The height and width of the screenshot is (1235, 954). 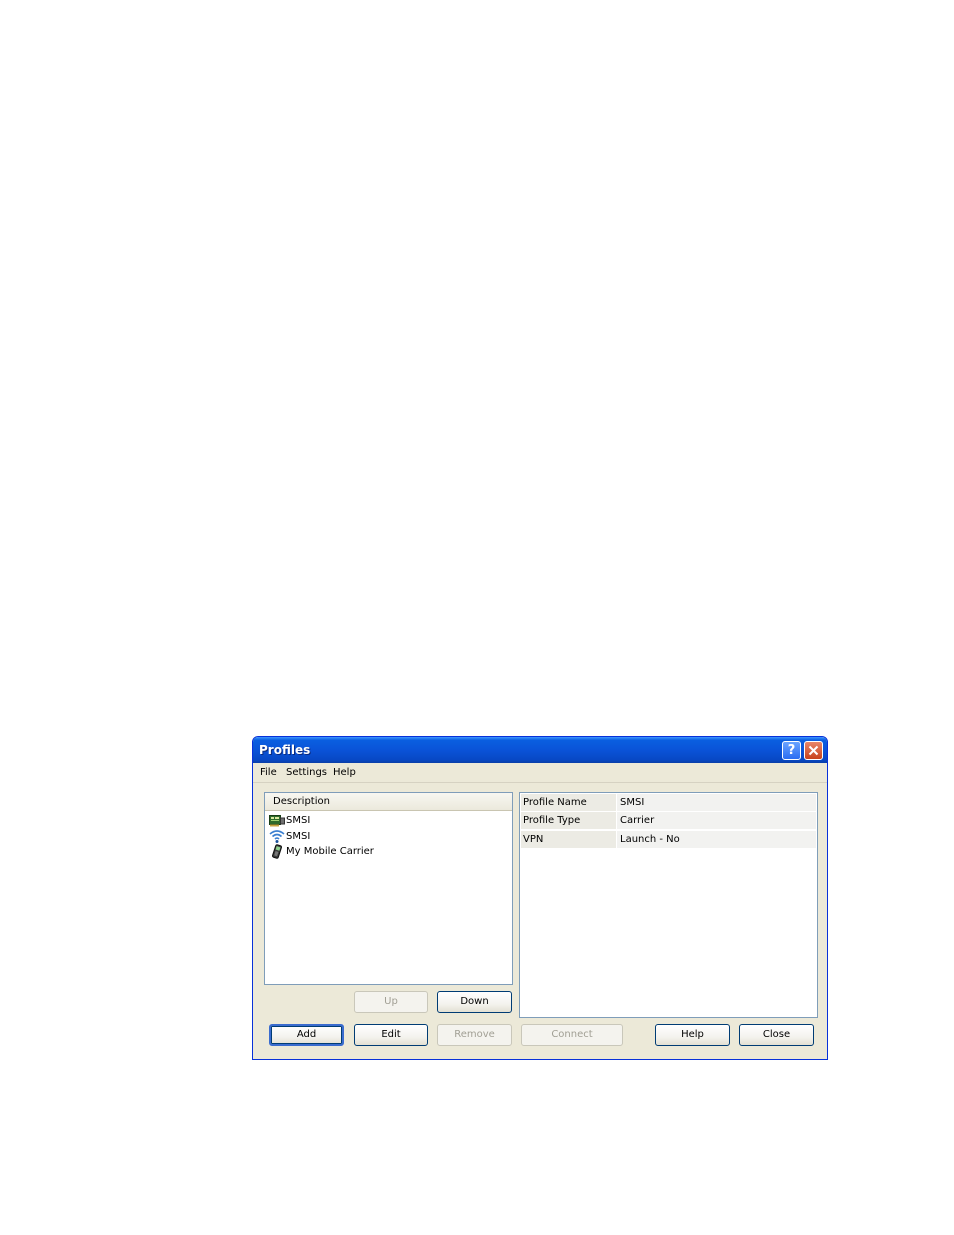 What do you see at coordinates (277, 851) in the screenshot?
I see `mobile-phone-icon` at bounding box center [277, 851].